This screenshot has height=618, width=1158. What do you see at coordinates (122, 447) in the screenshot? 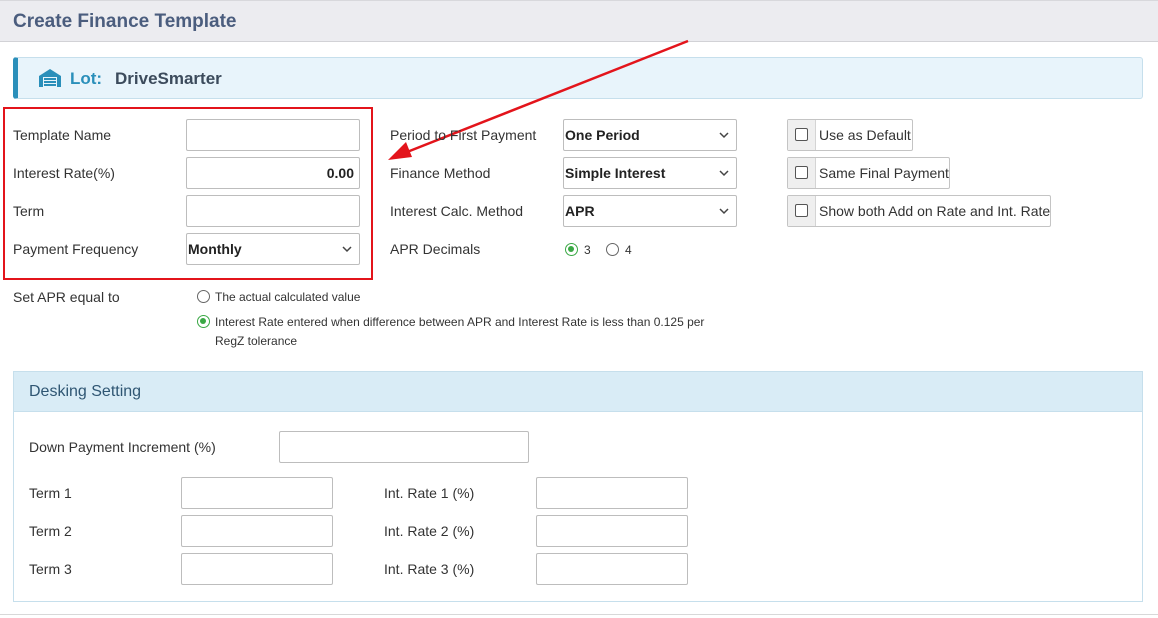
I see `down-payment-label: Down Payment Increment (%)` at bounding box center [122, 447].